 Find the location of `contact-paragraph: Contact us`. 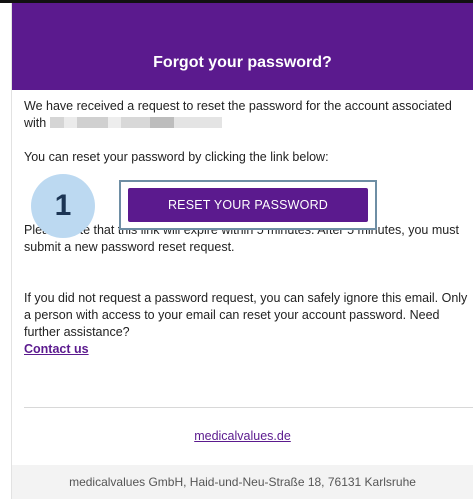

contact-paragraph: Contact us is located at coordinates (247, 349).